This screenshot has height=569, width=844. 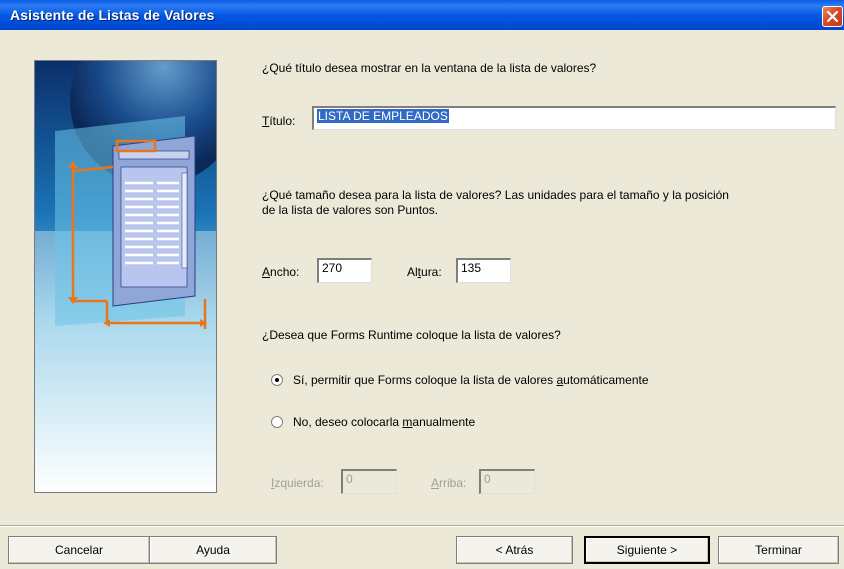 What do you see at coordinates (449, 483) in the screenshot?
I see `top-label: Arriba:` at bounding box center [449, 483].